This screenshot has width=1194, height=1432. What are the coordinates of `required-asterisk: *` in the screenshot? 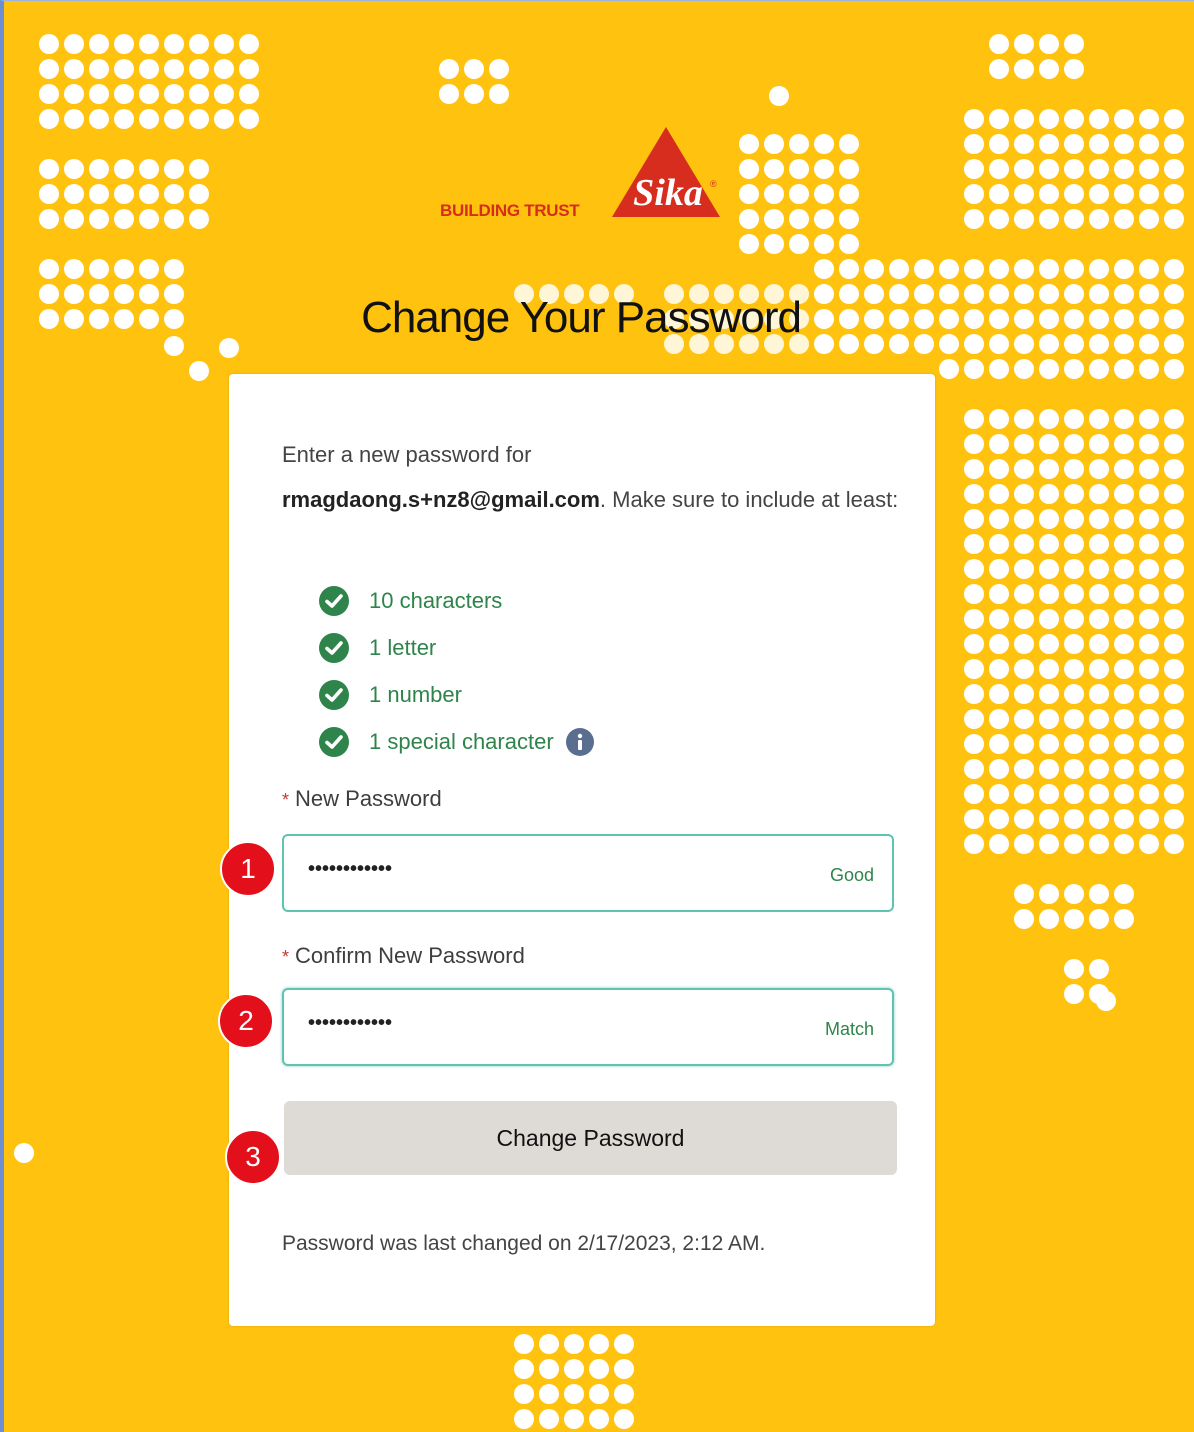 It's located at (286, 957).